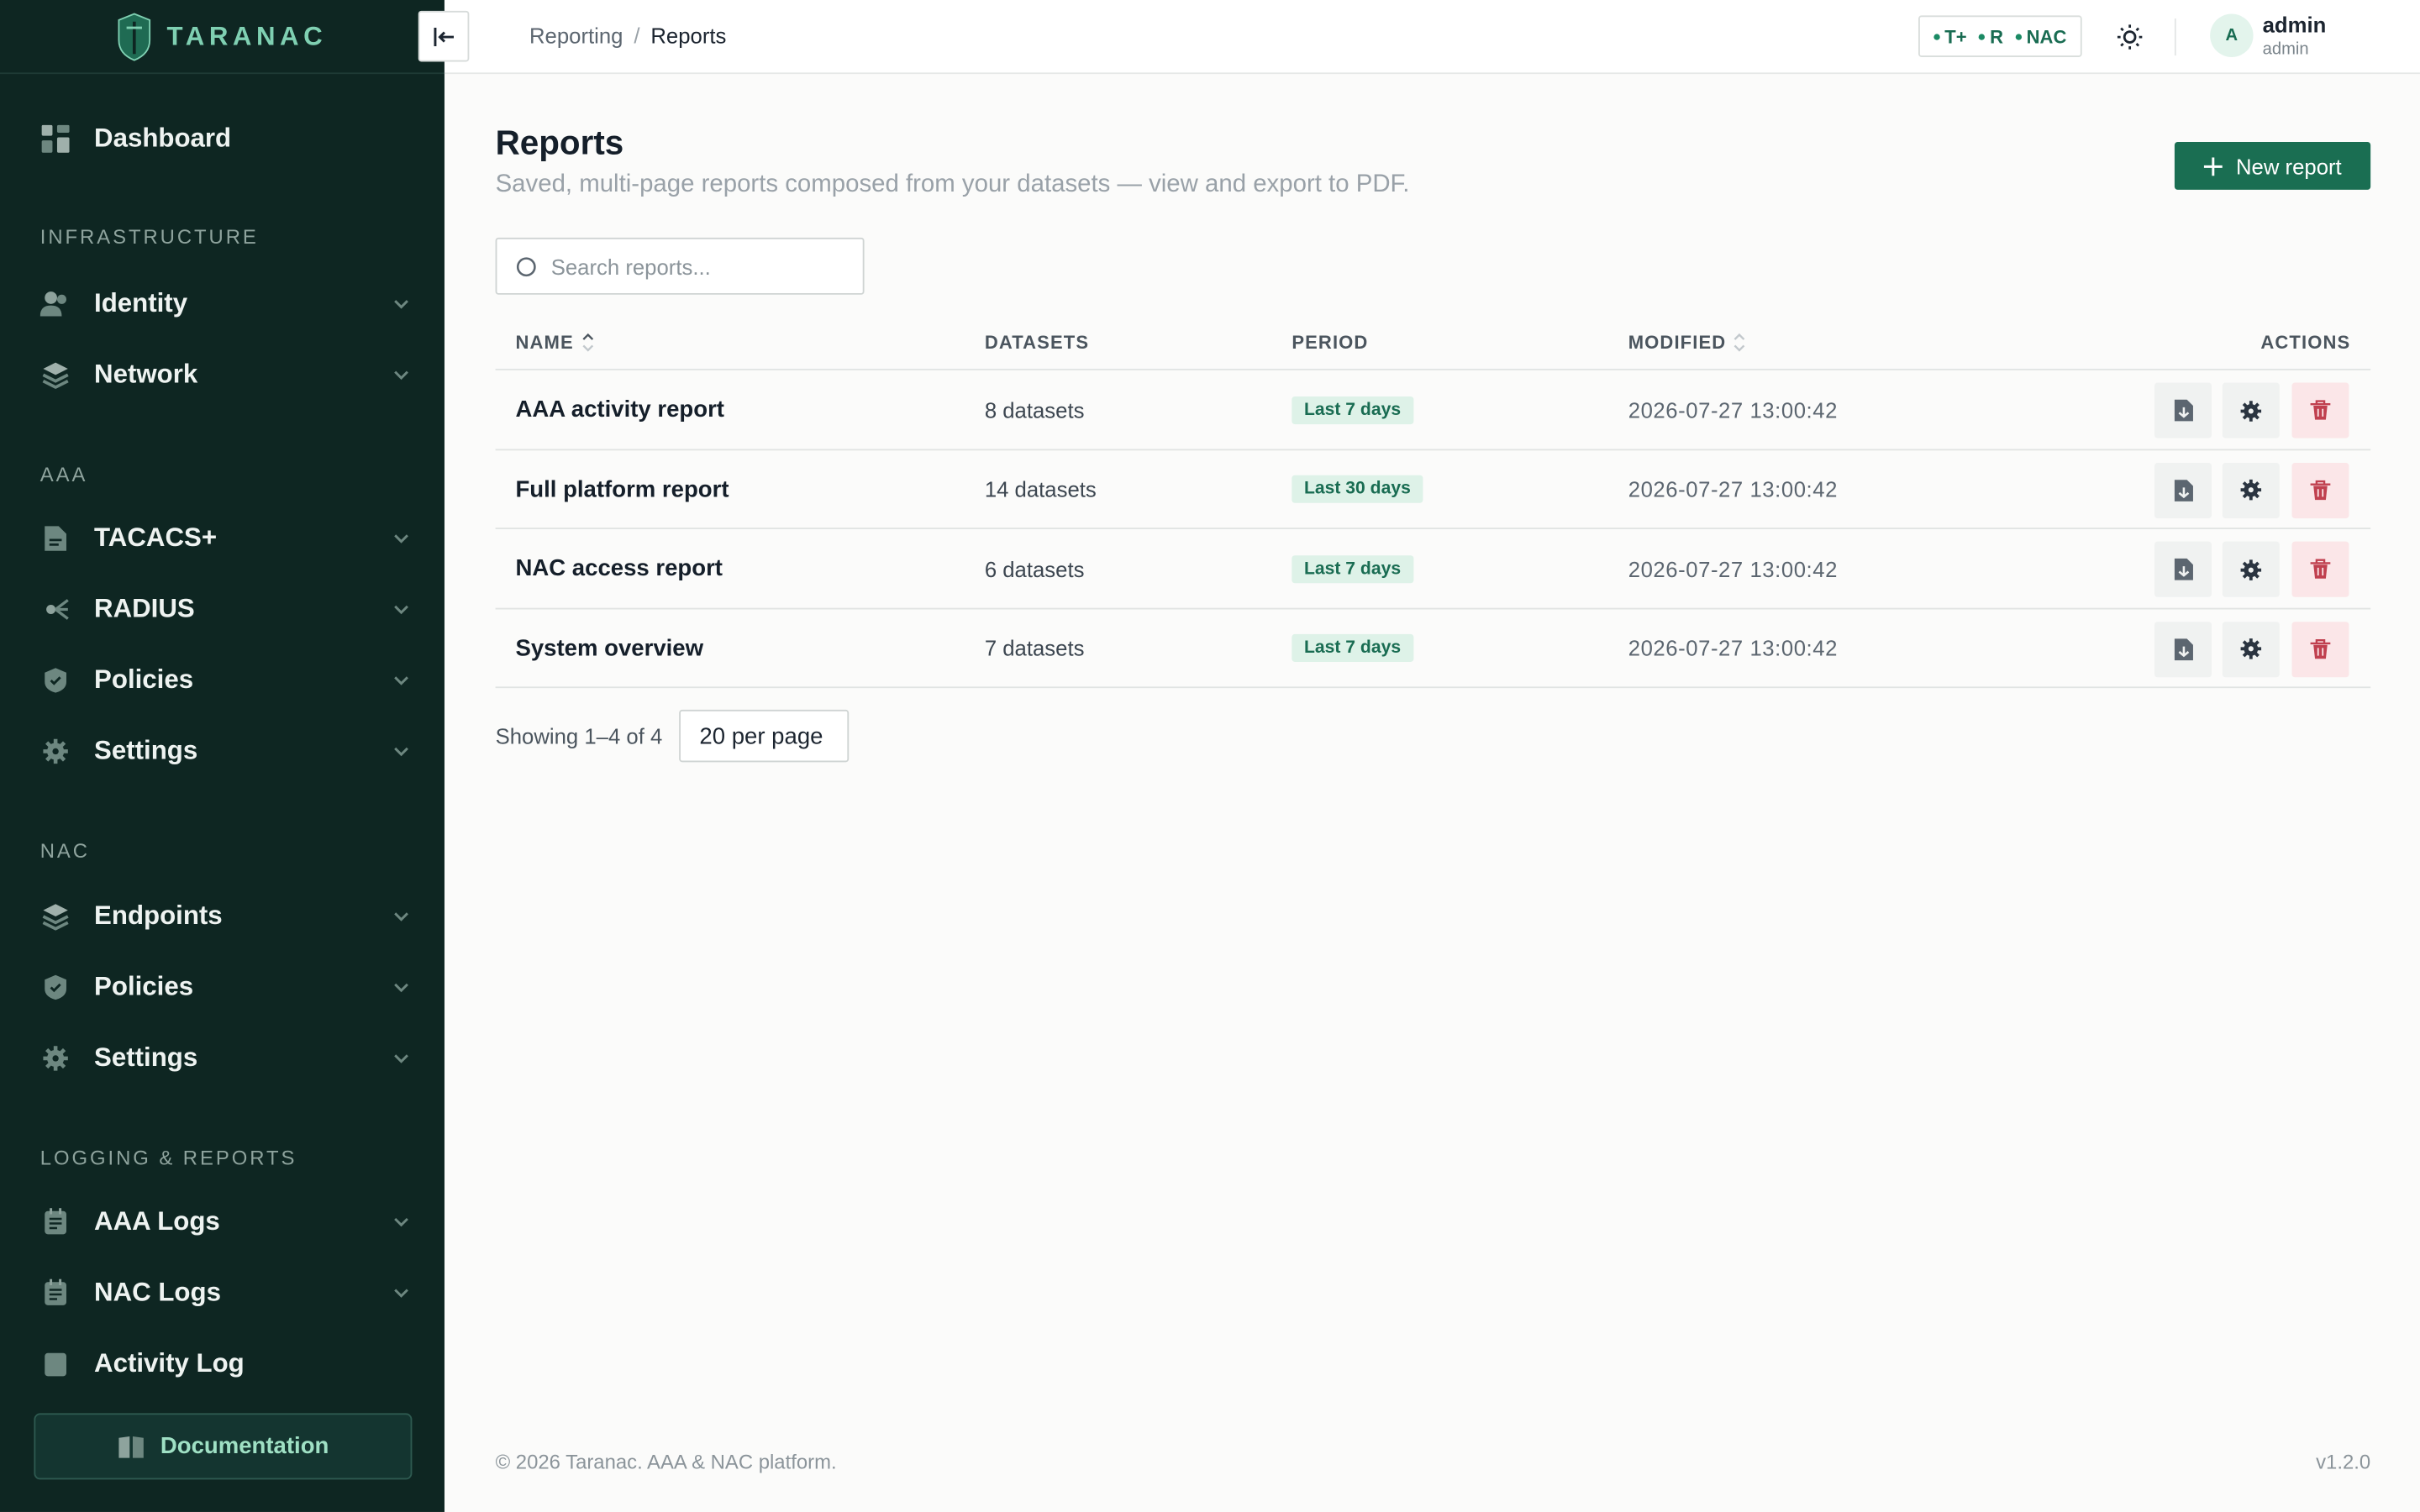 The image size is (2420, 1512). I want to click on column-period: PERIOD, so click(1330, 342).